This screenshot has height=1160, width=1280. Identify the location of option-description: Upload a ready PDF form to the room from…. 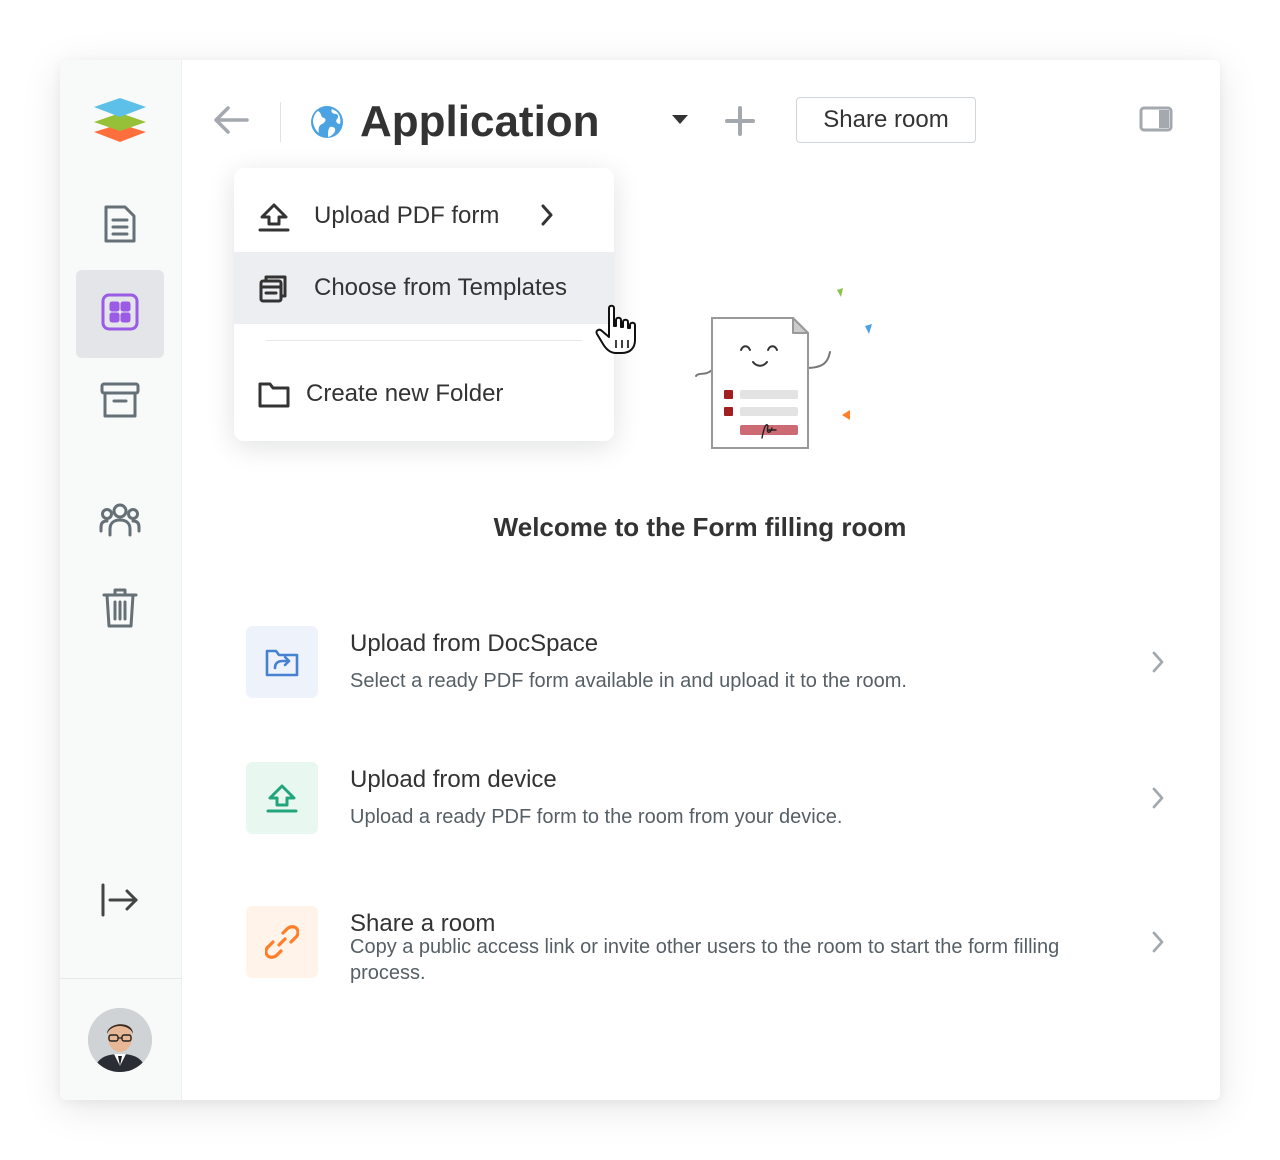
(596, 817).